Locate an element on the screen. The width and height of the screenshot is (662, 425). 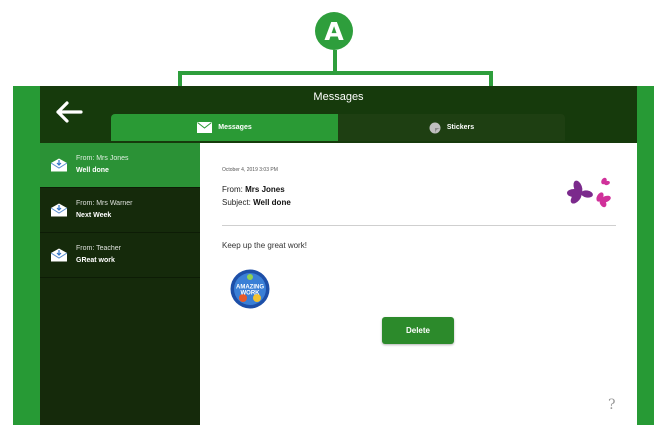
sticker-text-2: WORK is located at coordinates (251, 294).